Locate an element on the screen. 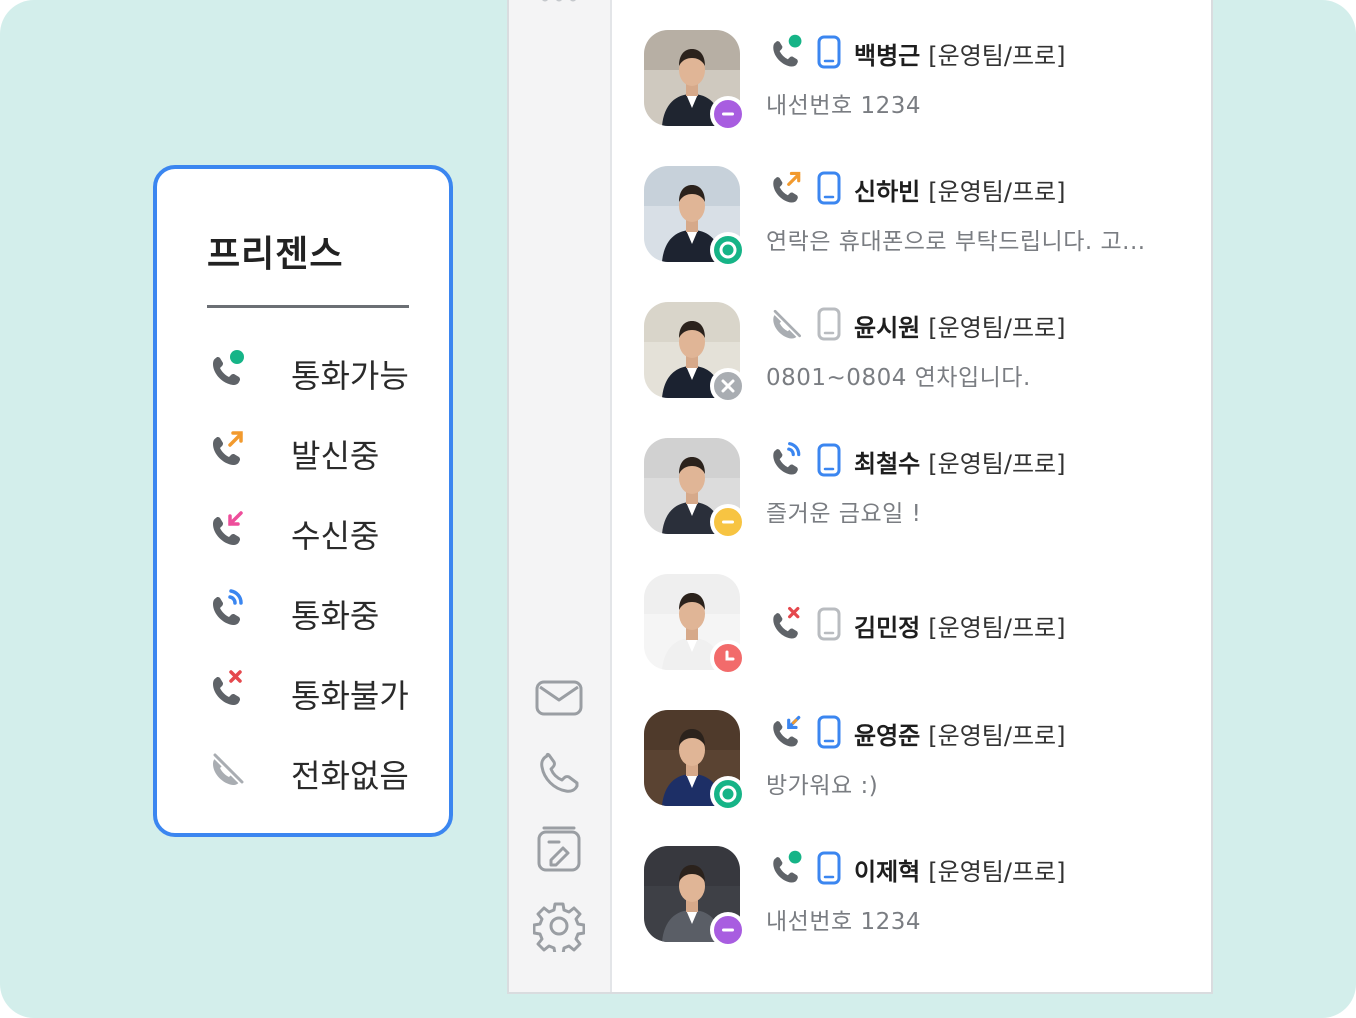  contact-name: 윤영준 is located at coordinates (887, 736).